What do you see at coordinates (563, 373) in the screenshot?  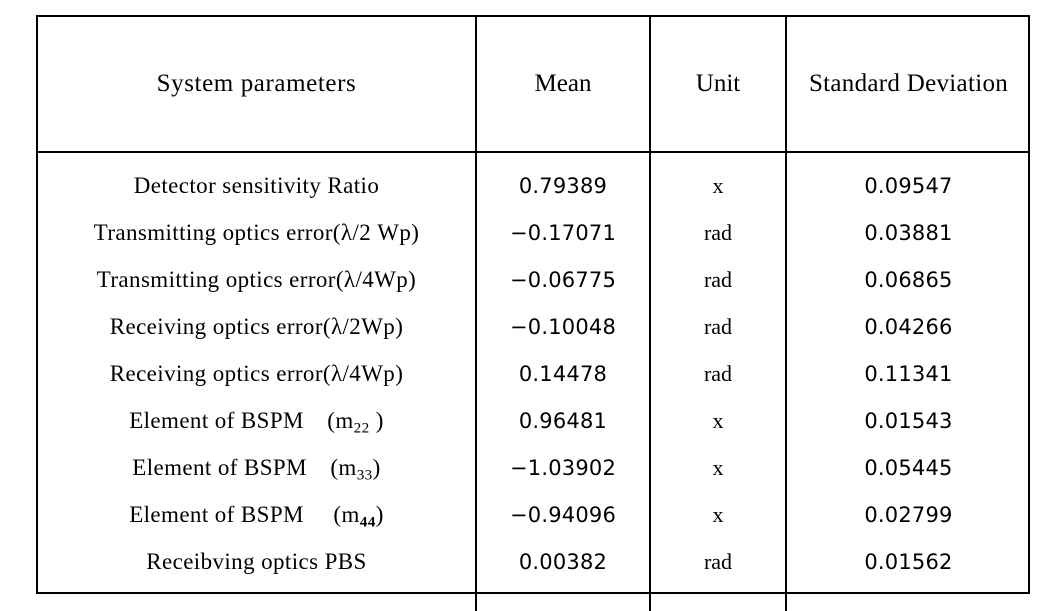 I see `cell-mean: 0.14478` at bounding box center [563, 373].